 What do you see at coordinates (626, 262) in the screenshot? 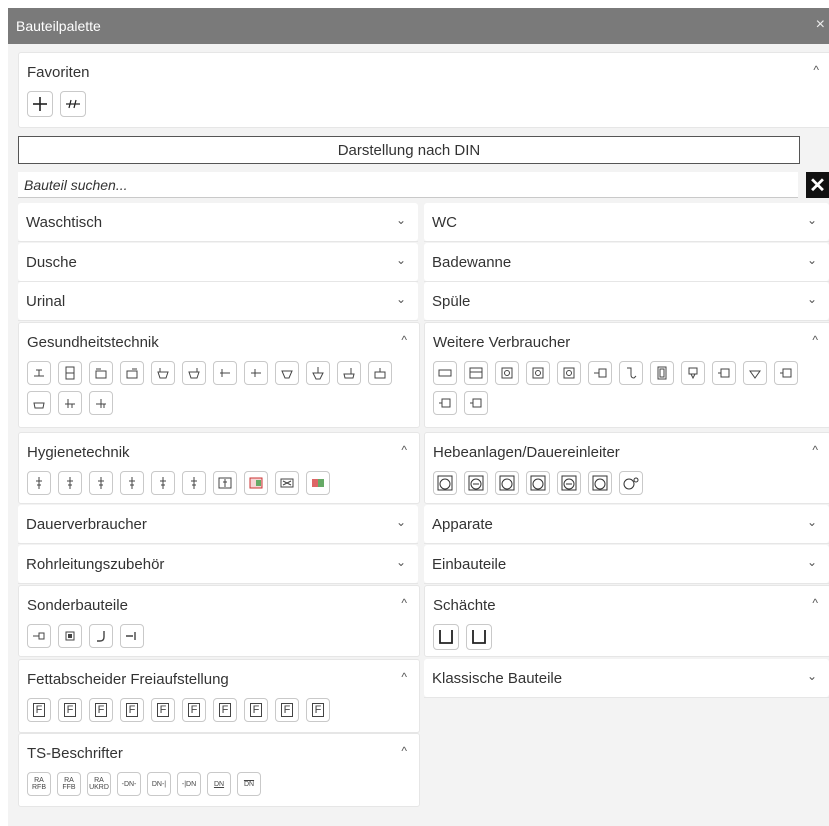
I see `badewanne-header: Badewanne ⌄` at bounding box center [626, 262].